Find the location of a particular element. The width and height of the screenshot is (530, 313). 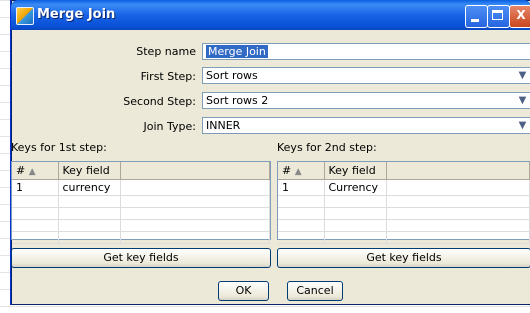

join-type-select: INNER ▼ is located at coordinates (366, 125).